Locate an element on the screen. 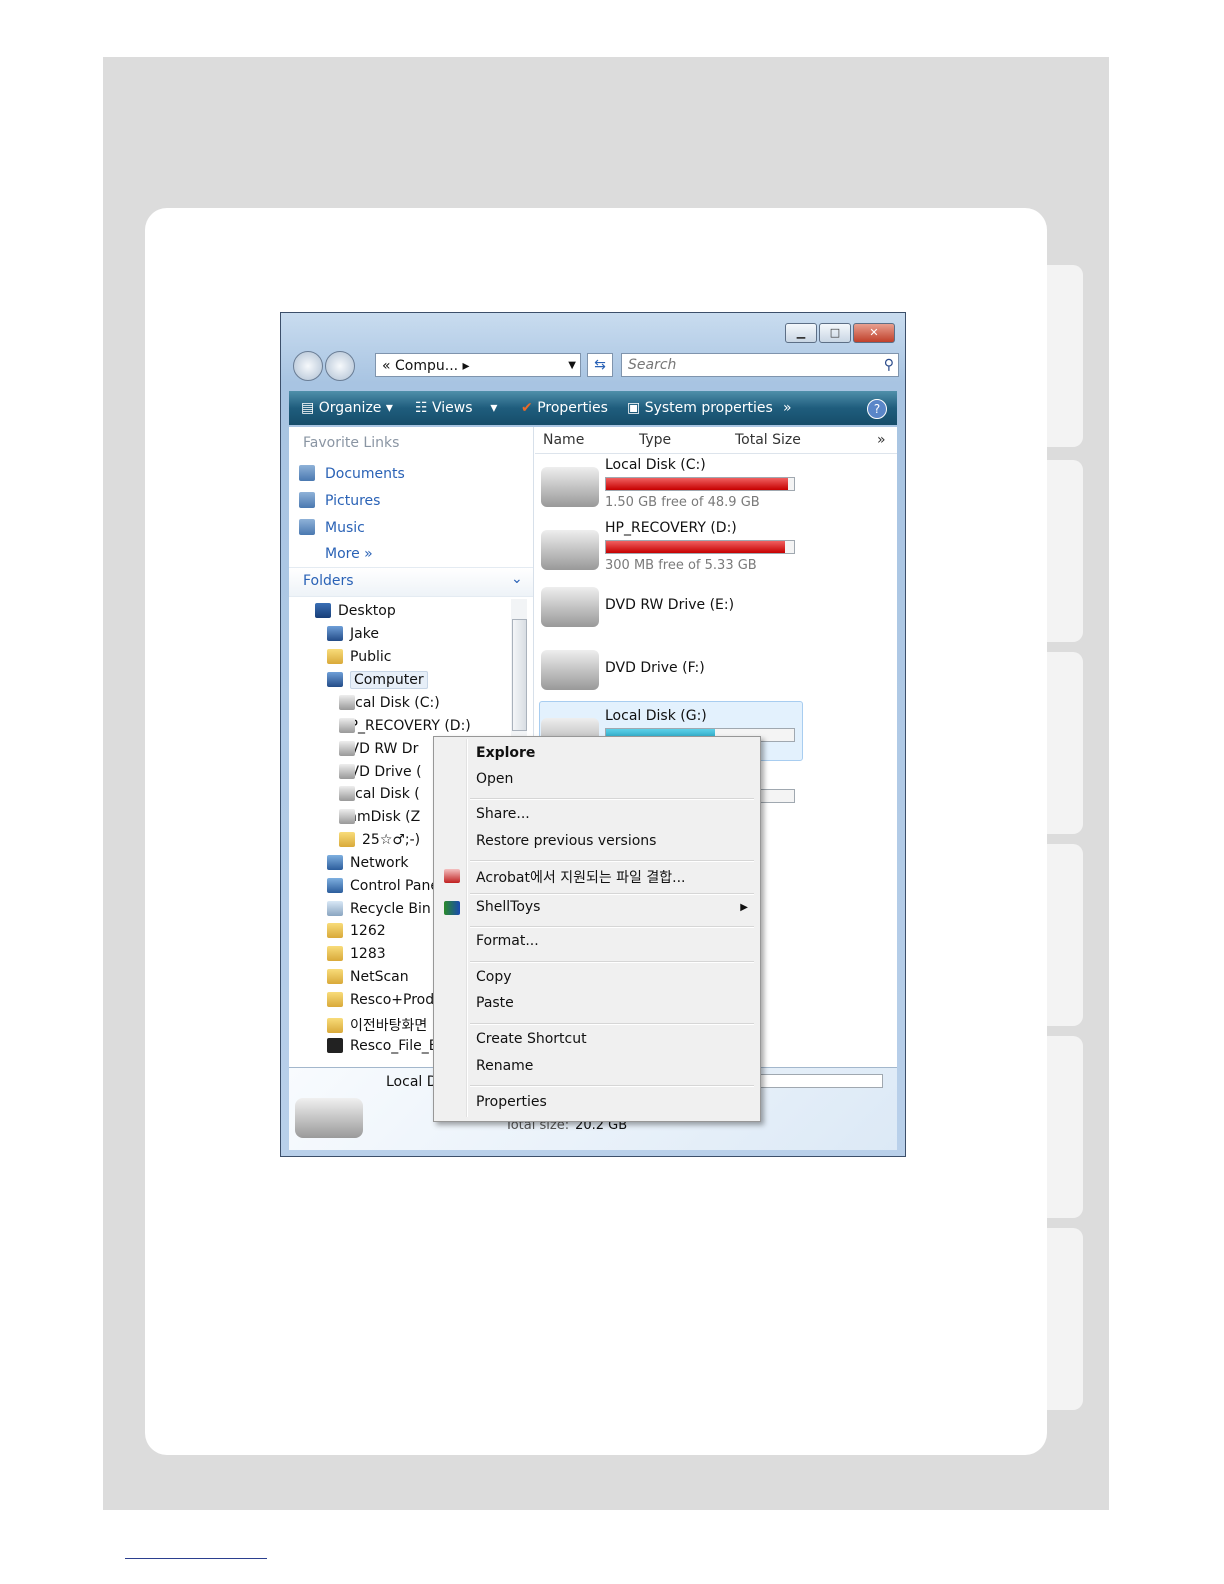 This screenshot has height=1584, width=1224. scrollbar-thumb is located at coordinates (519, 675).